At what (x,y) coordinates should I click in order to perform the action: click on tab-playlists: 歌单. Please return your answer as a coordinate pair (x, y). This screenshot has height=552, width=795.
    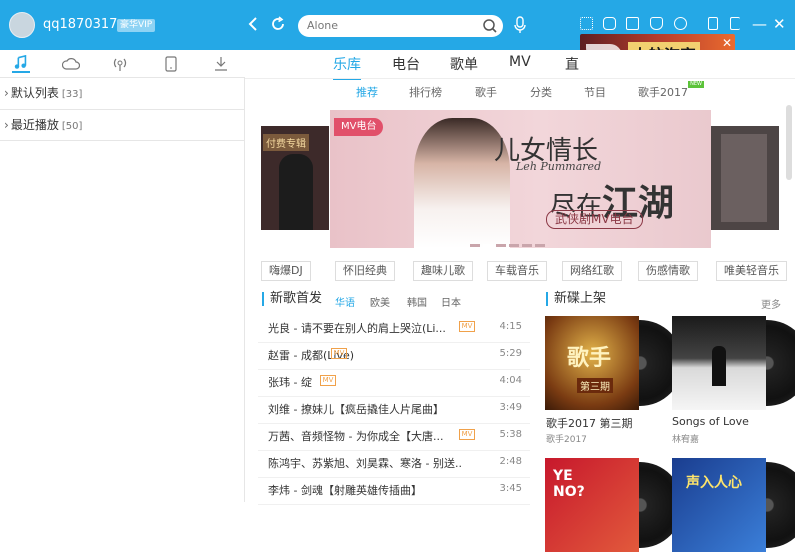
    Looking at the image, I should click on (464, 64).